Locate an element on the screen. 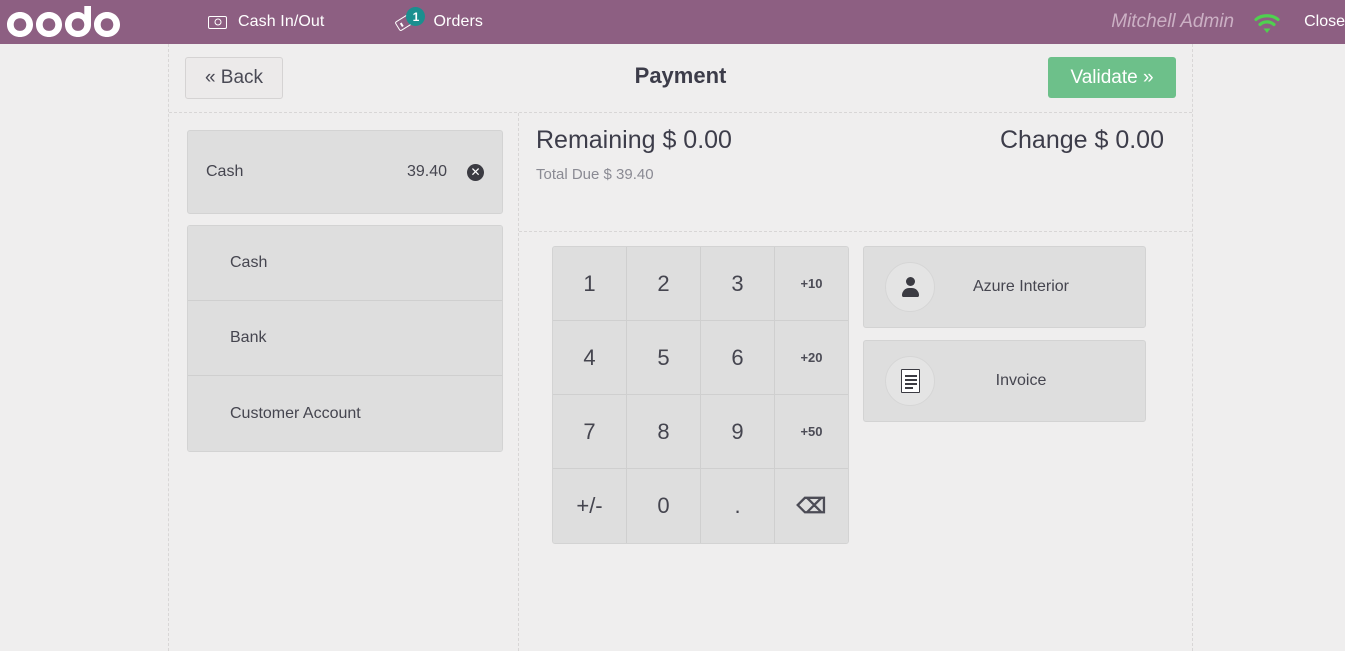 The image size is (1345, 651). invoice-label: Invoice is located at coordinates (1021, 380).